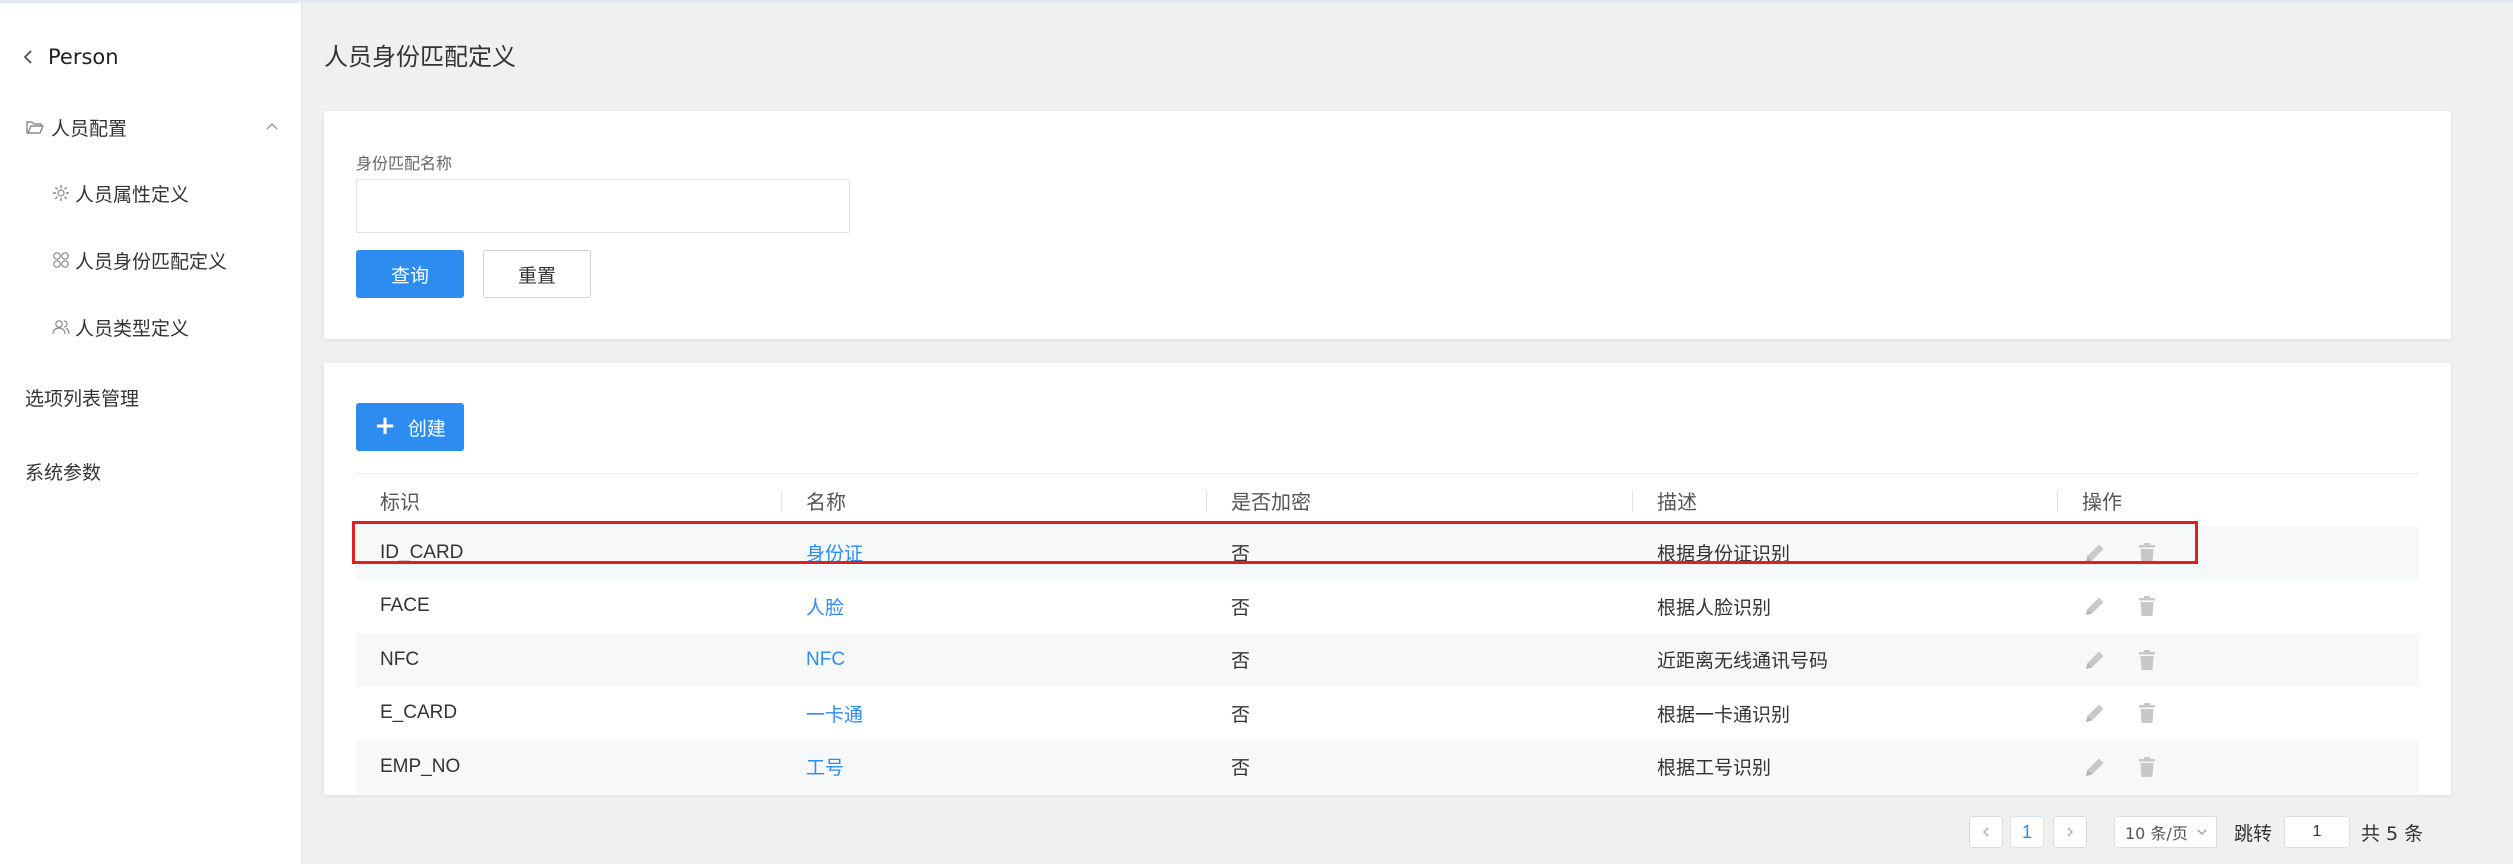  I want to click on cell-description: 根据身份证识别, so click(1724, 555).